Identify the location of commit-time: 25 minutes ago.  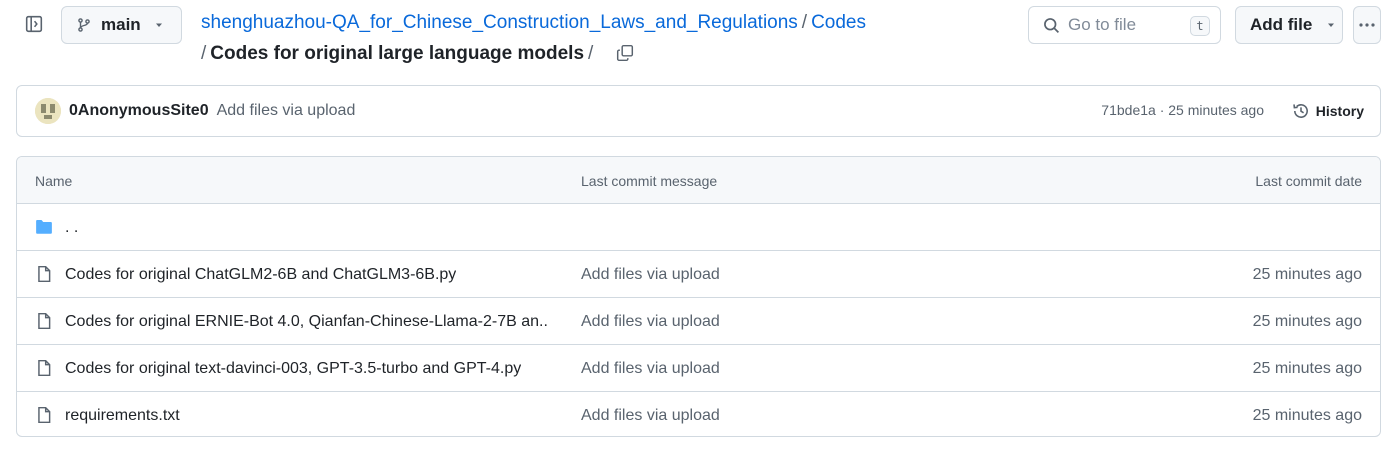
(1216, 110).